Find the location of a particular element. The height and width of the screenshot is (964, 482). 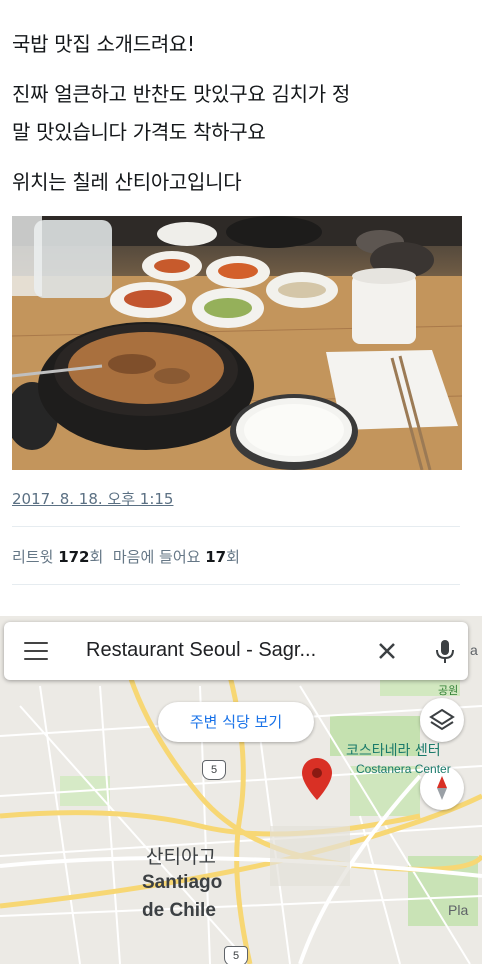

tweet-stats: 리트윗 172회 마음에 들어요 17회 is located at coordinates (126, 556).